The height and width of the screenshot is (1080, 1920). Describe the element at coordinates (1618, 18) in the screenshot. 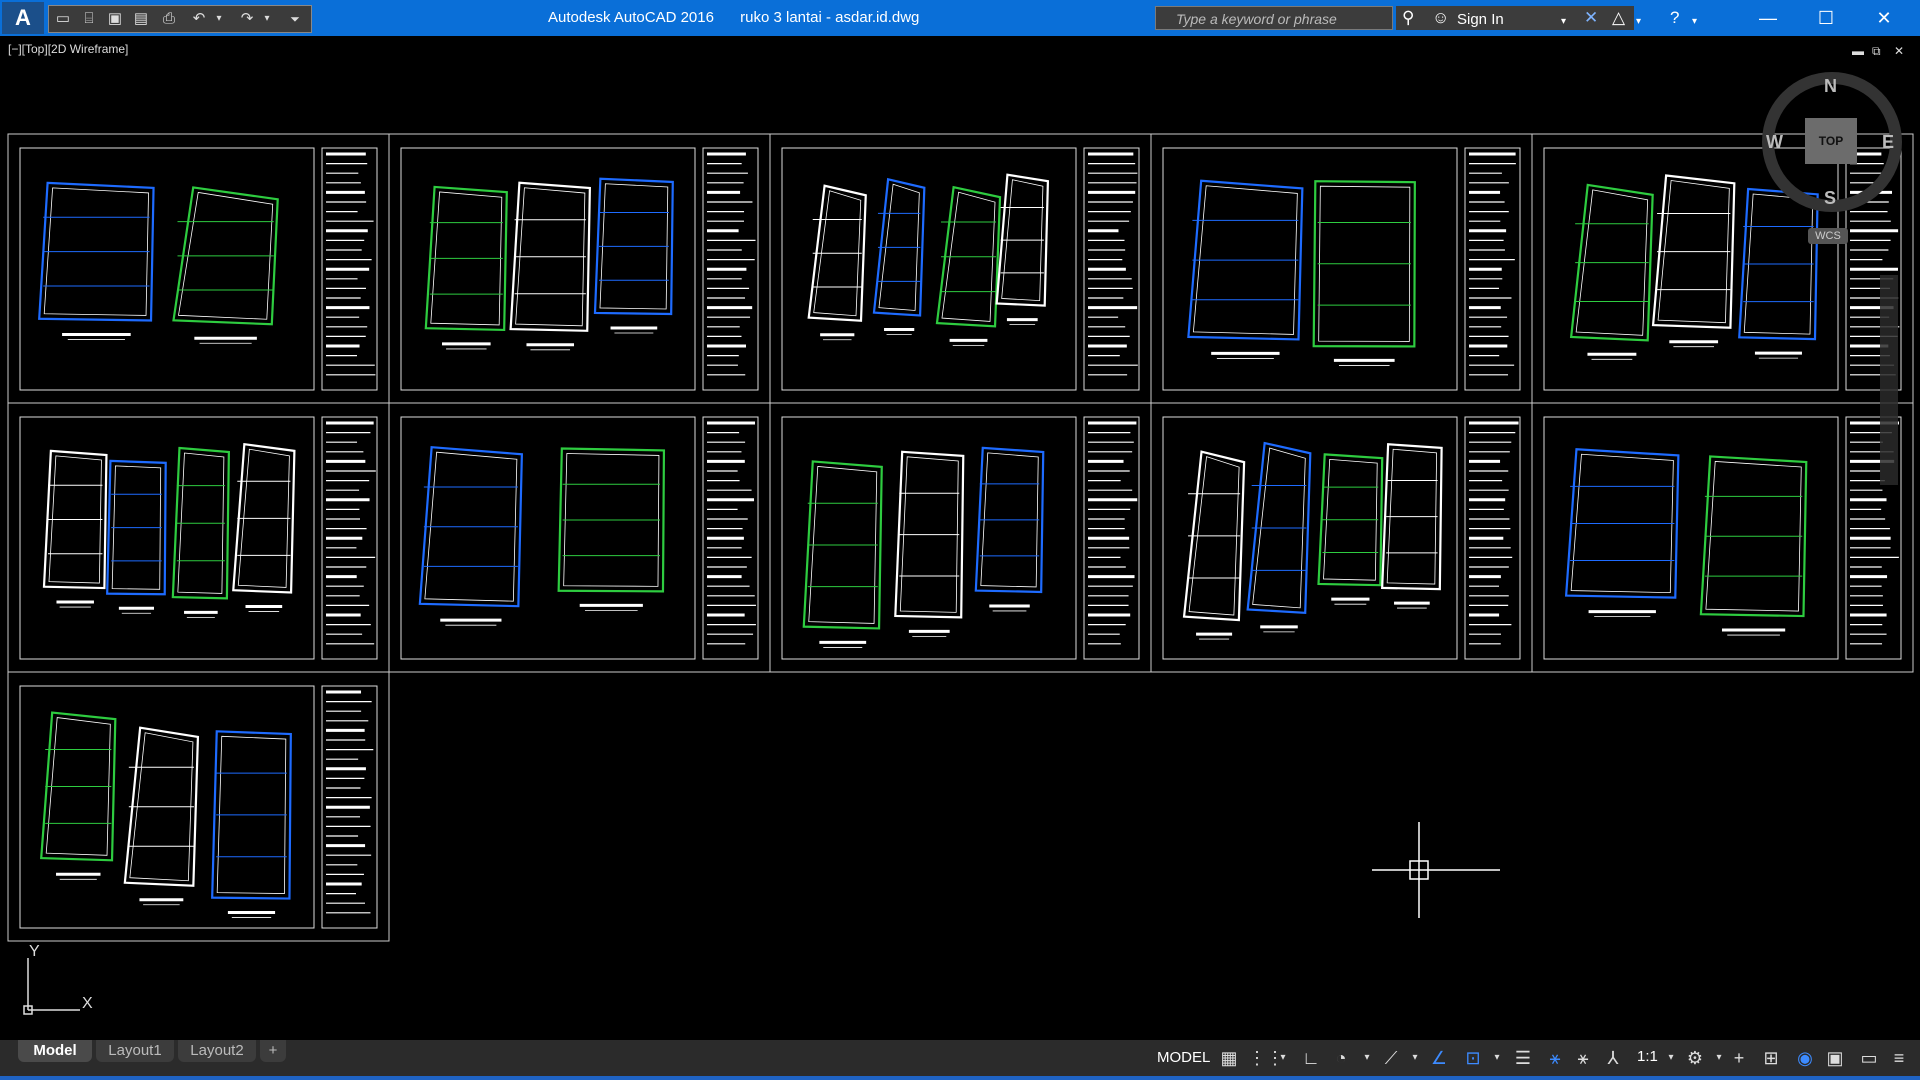

I see `autodesk-360-icon: △` at that location.